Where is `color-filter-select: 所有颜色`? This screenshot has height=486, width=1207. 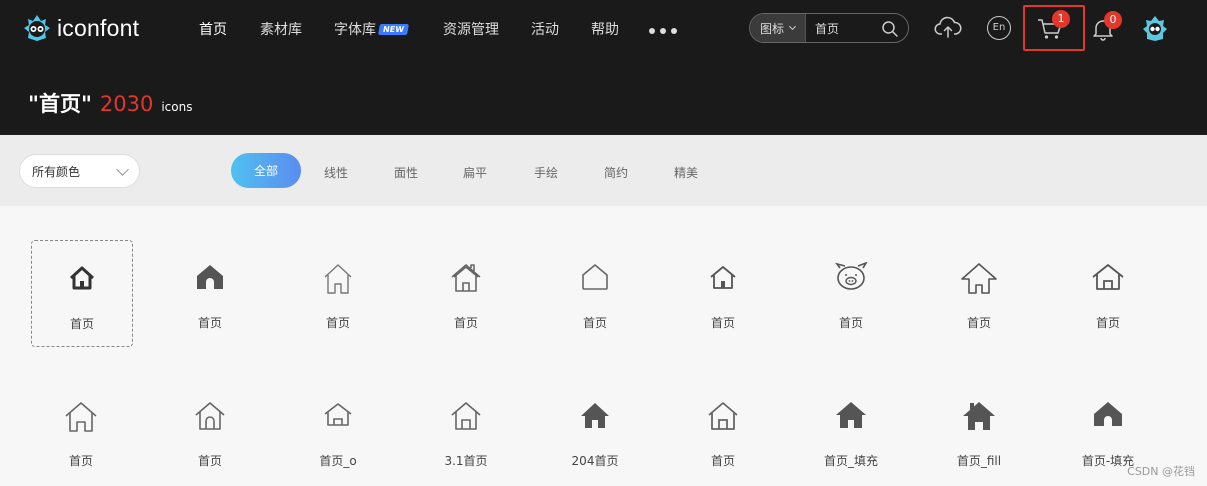 color-filter-select: 所有颜色 is located at coordinates (79, 171).